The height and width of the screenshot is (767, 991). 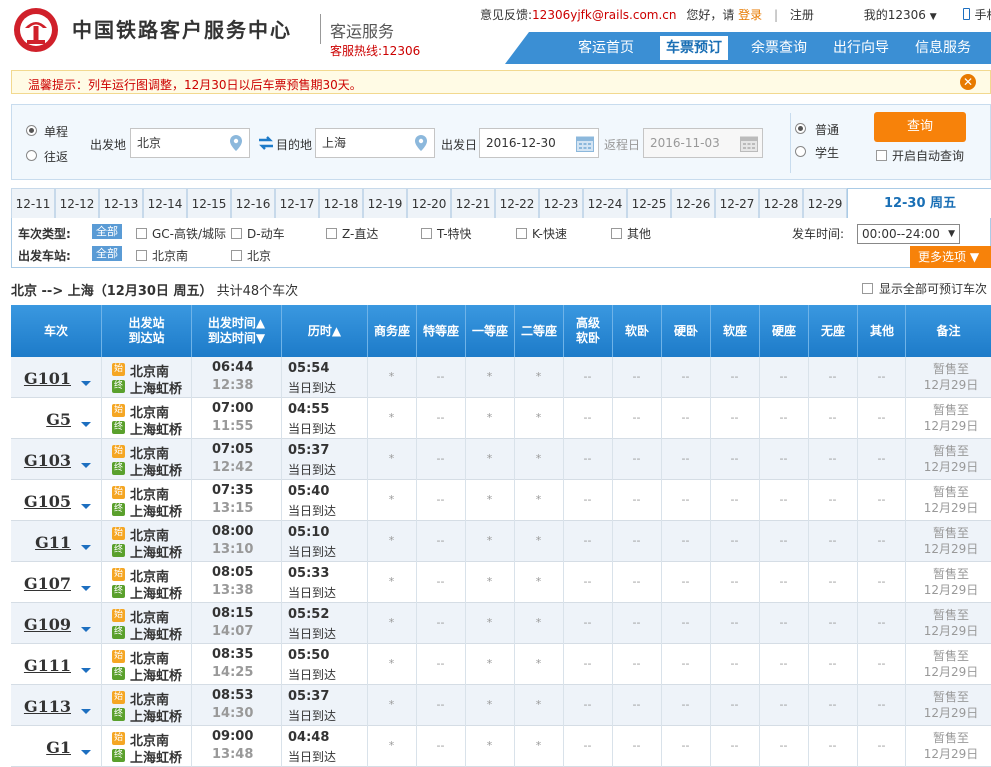 I want to click on more-options-button: 更多选项 ▼, so click(x=950, y=257).